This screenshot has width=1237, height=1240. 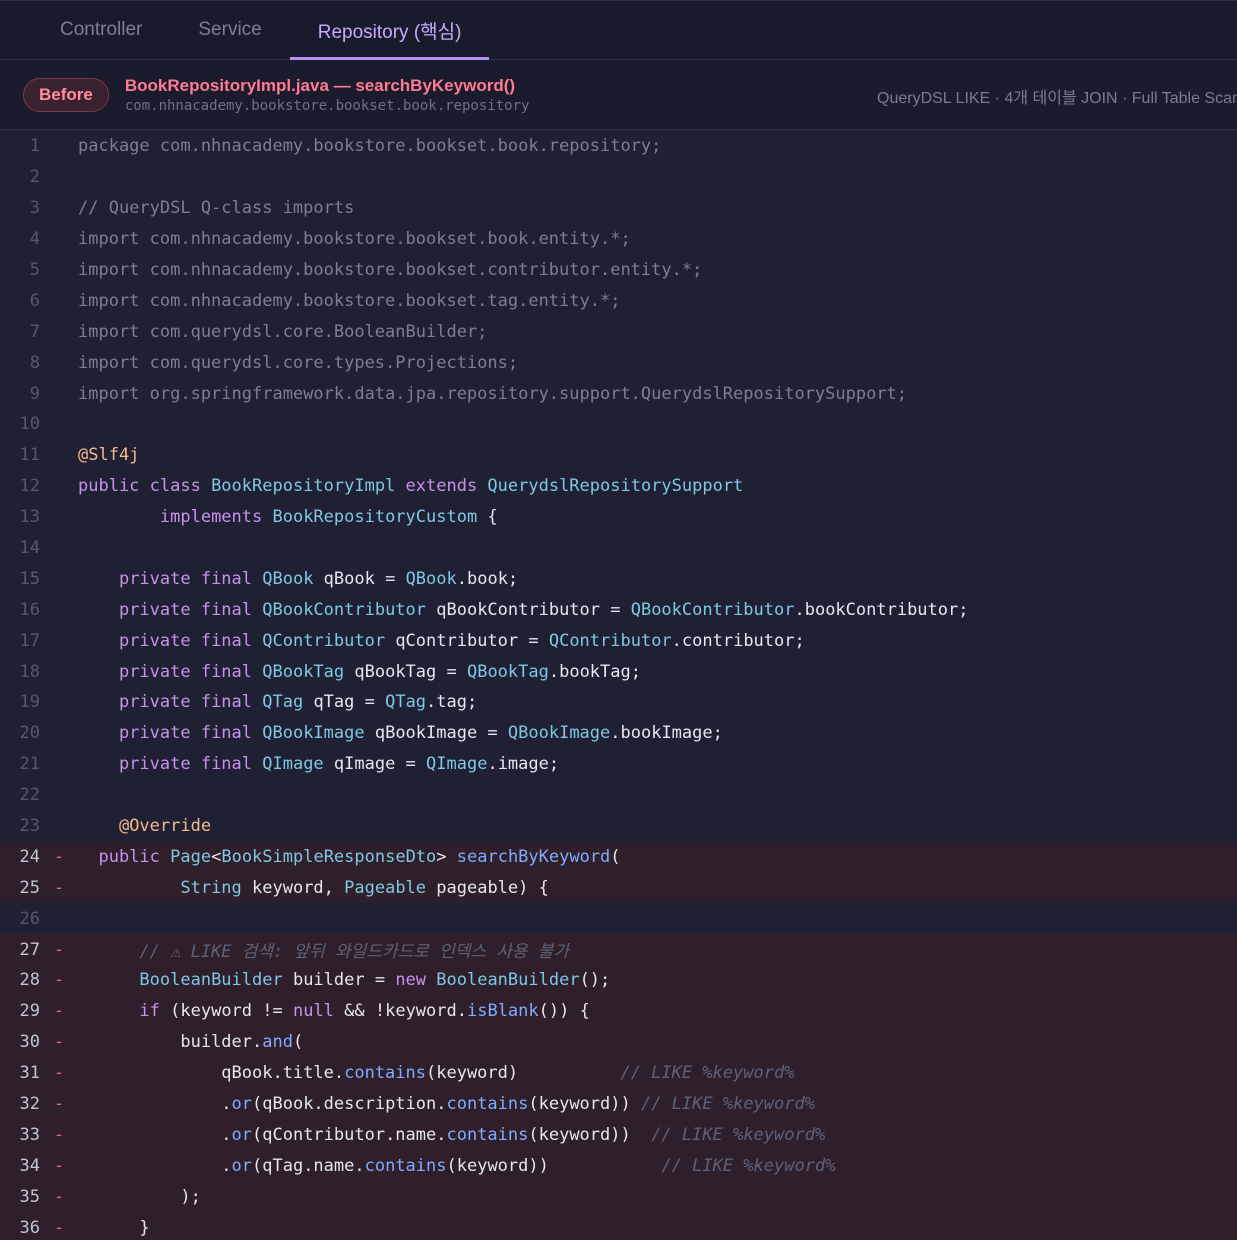 What do you see at coordinates (29, 424) in the screenshot?
I see `line-number: 10` at bounding box center [29, 424].